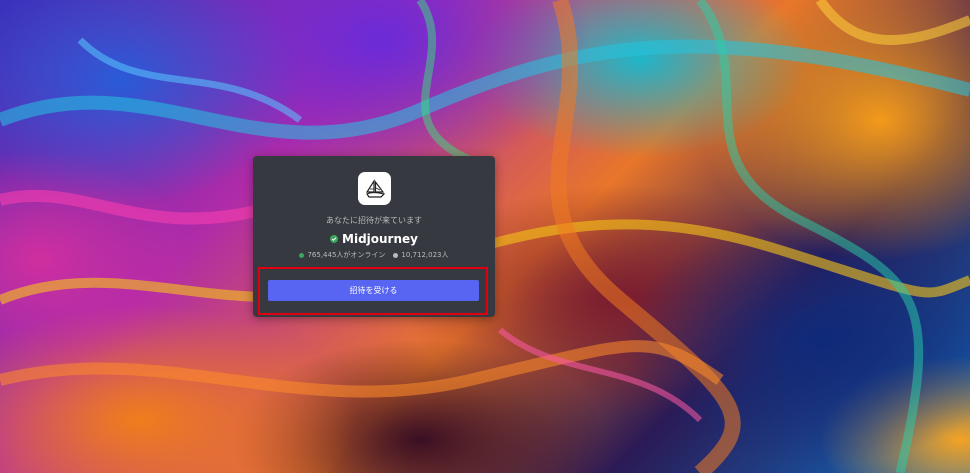  What do you see at coordinates (425, 255) in the screenshot?
I see `member-count: 10,712,023人` at bounding box center [425, 255].